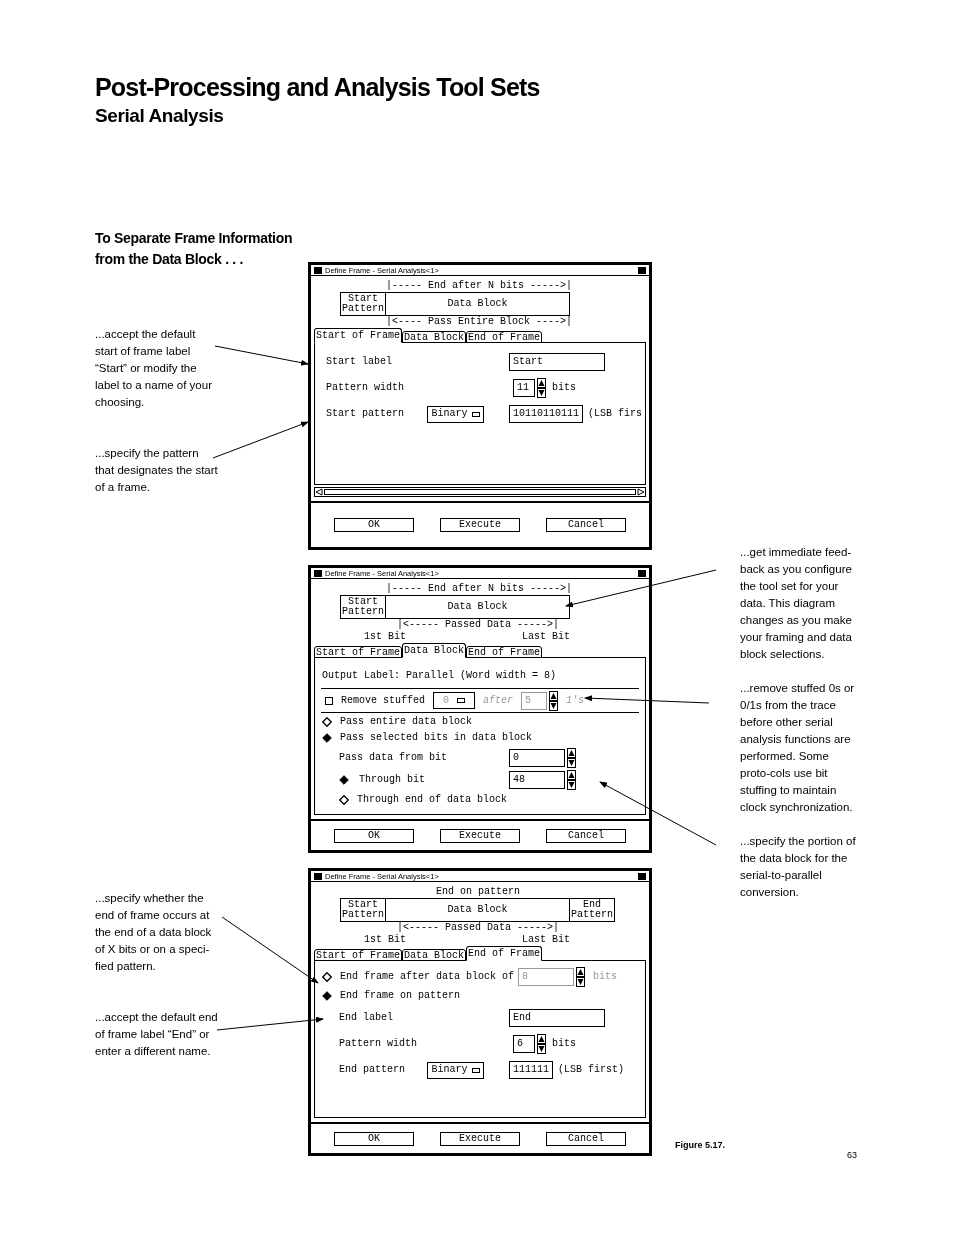  Describe the element at coordinates (432, 799) in the screenshot. I see `option-label: Through end of data block` at that location.